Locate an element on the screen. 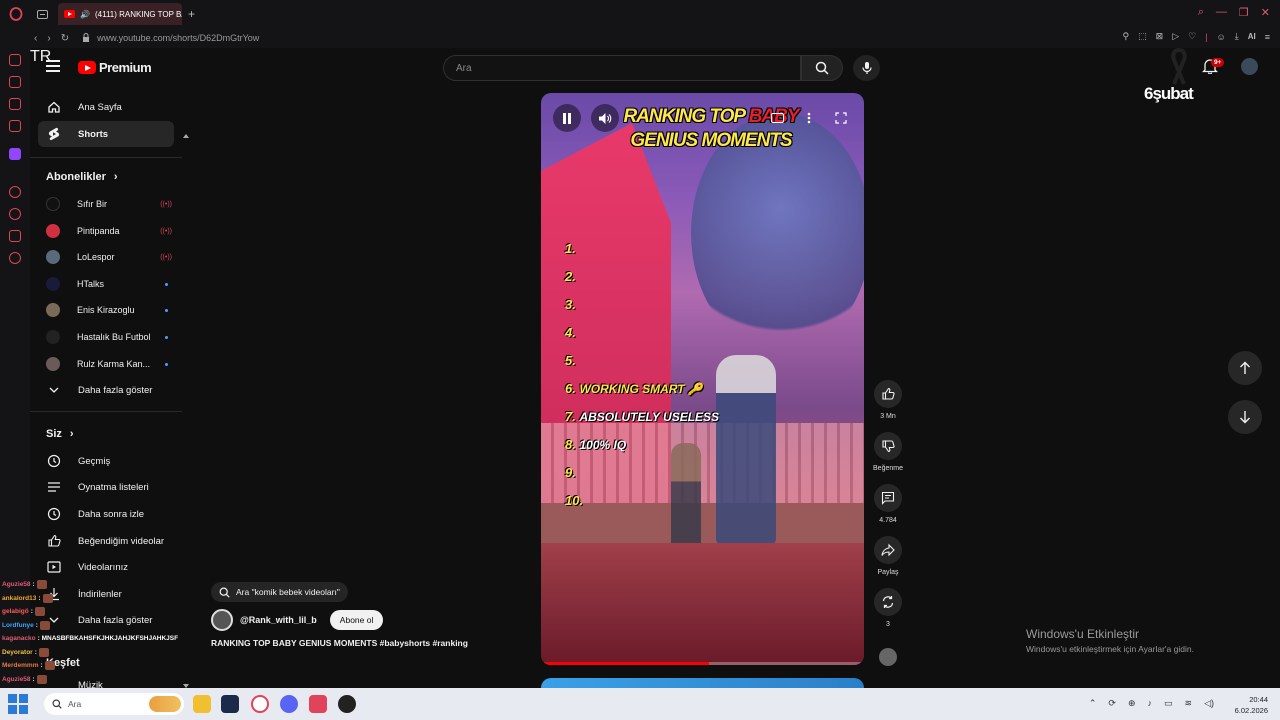 The width and height of the screenshot is (1280, 720). sidebar-item-htalks: HTalks is located at coordinates (106, 284).